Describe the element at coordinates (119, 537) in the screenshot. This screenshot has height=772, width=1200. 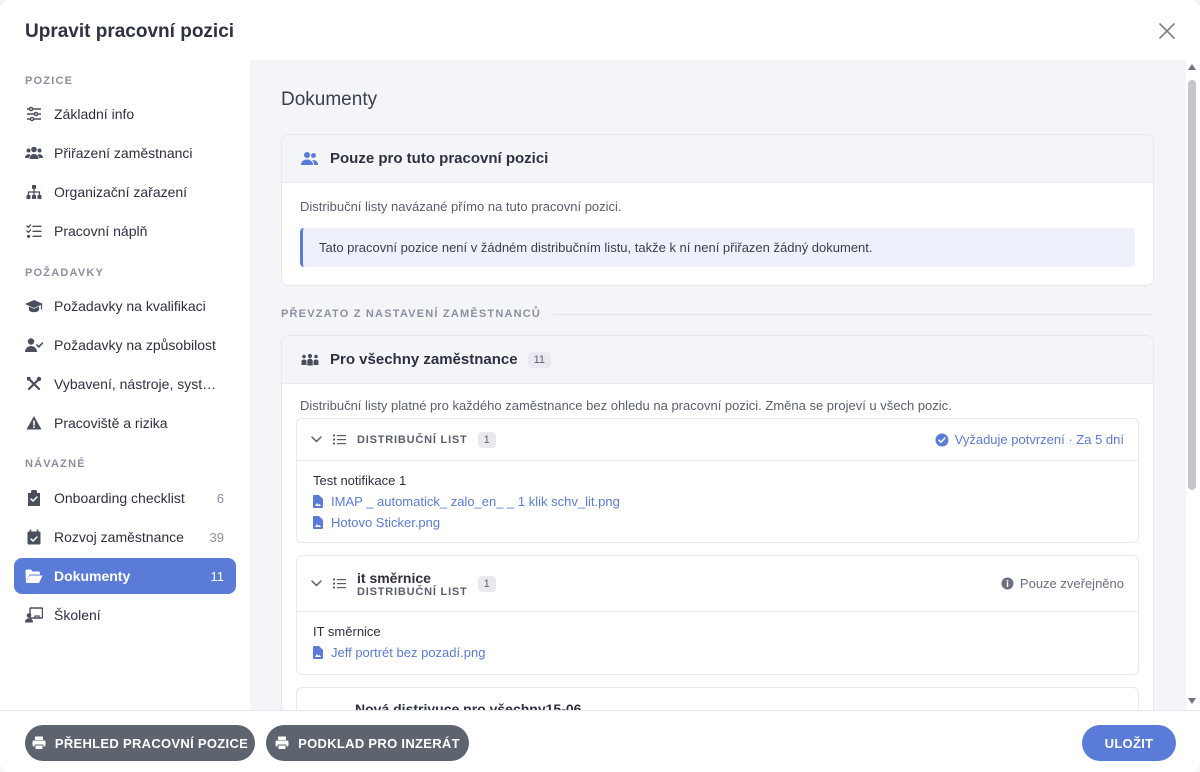
I see `sidebar-item-label: Rozvoj zaměstnance` at that location.